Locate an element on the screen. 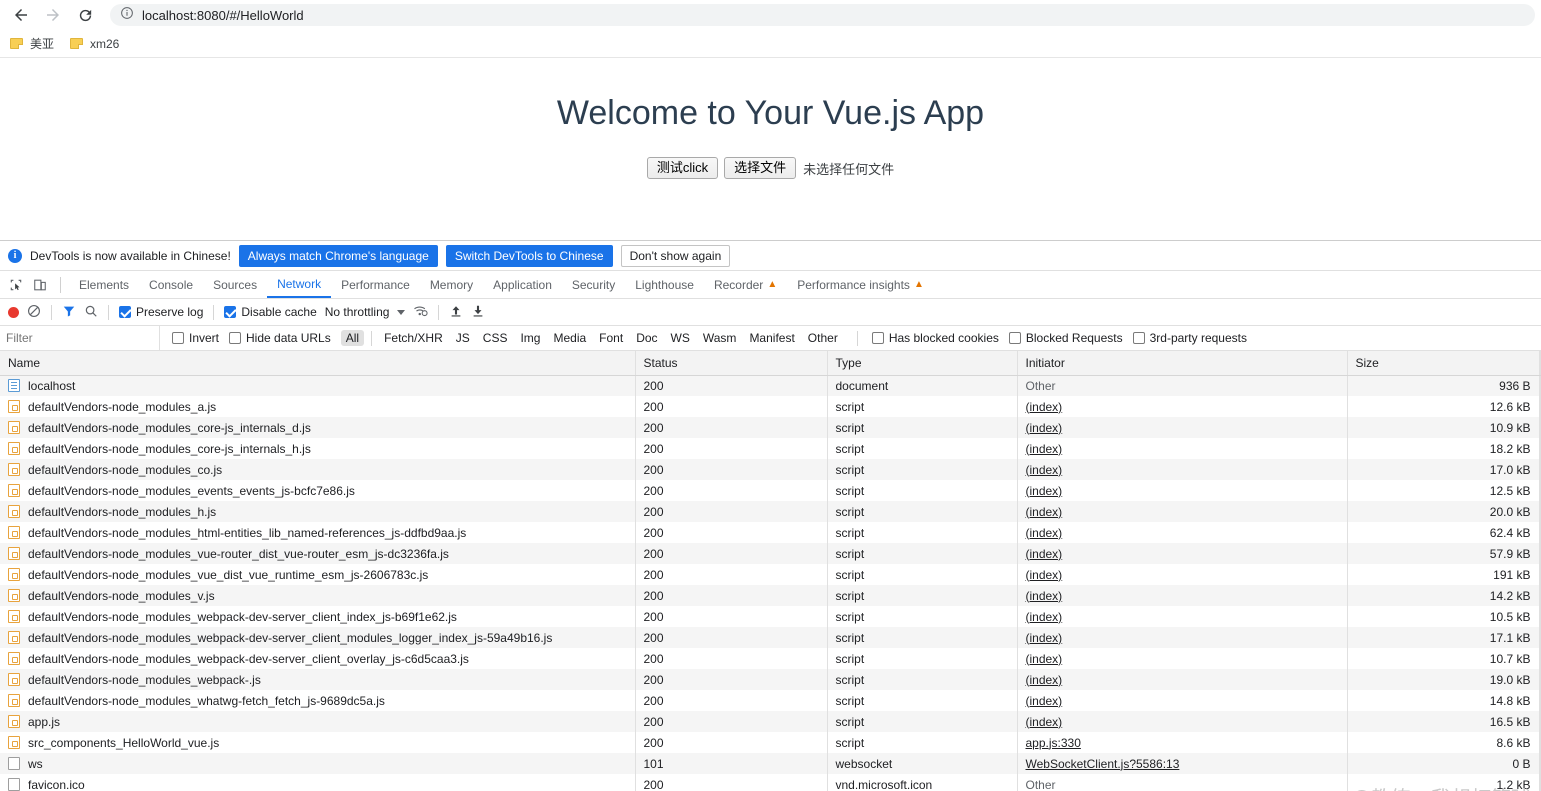 Image resolution: width=1541 pixels, height=791 pixels. tab-security: Security is located at coordinates (593, 284).